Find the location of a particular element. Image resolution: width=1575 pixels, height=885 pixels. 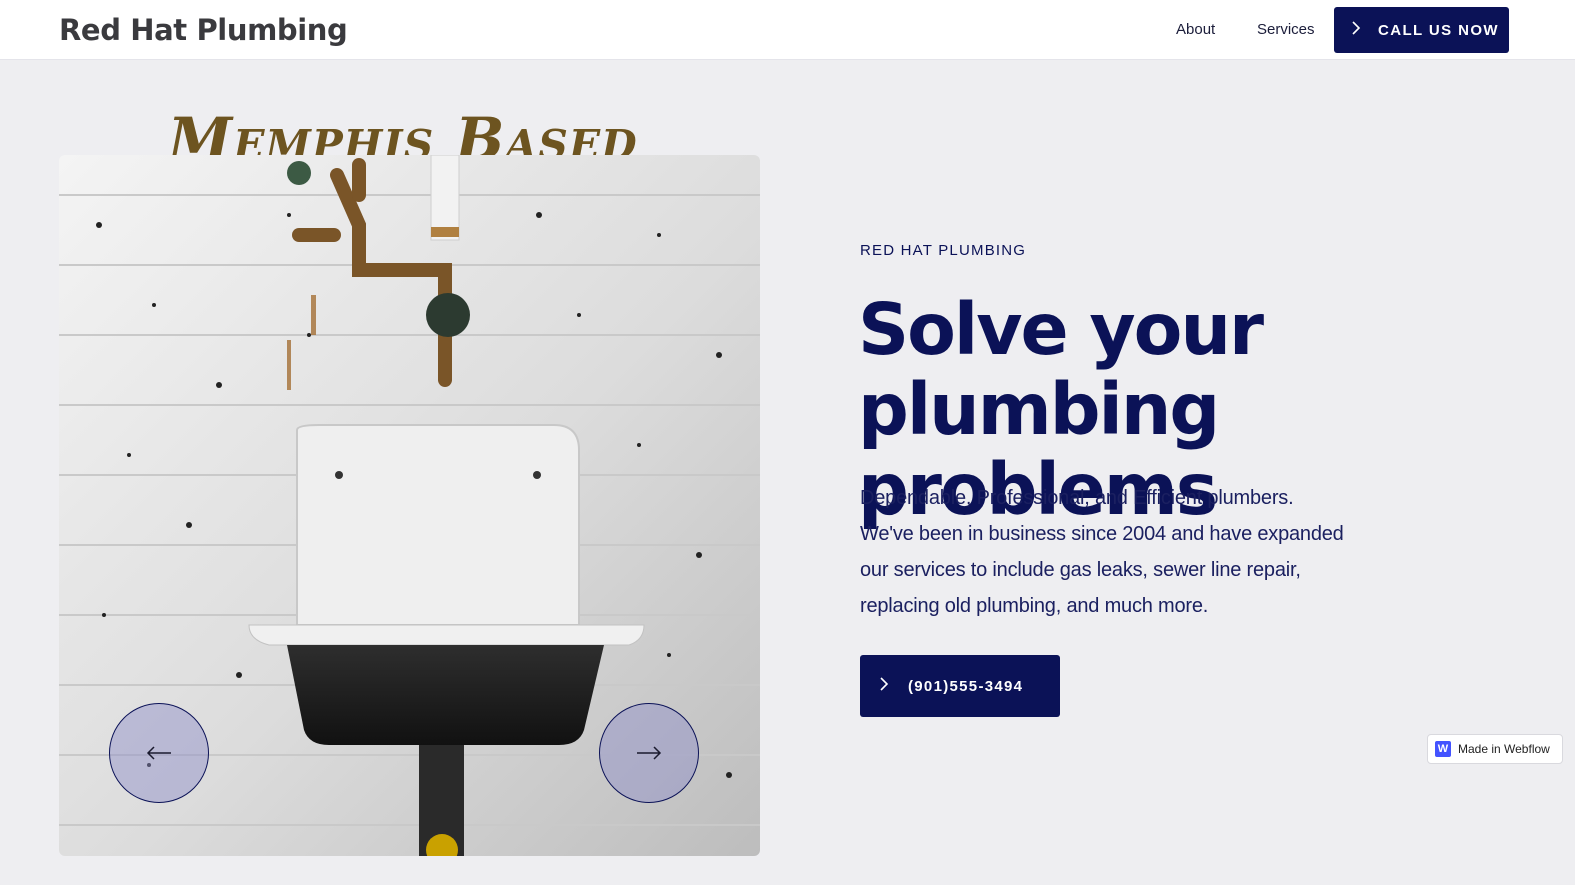

nav-link-services: Services is located at coordinates (1286, 29).